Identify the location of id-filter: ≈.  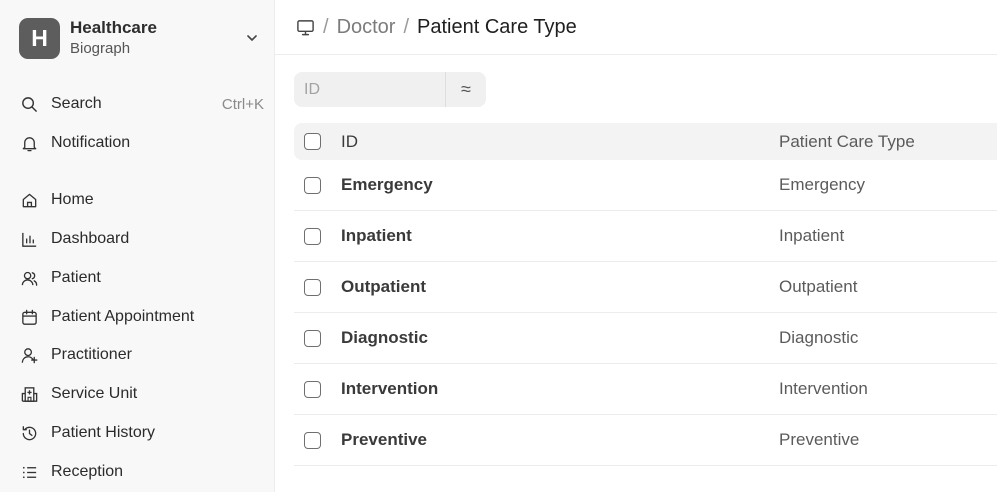
(390, 89).